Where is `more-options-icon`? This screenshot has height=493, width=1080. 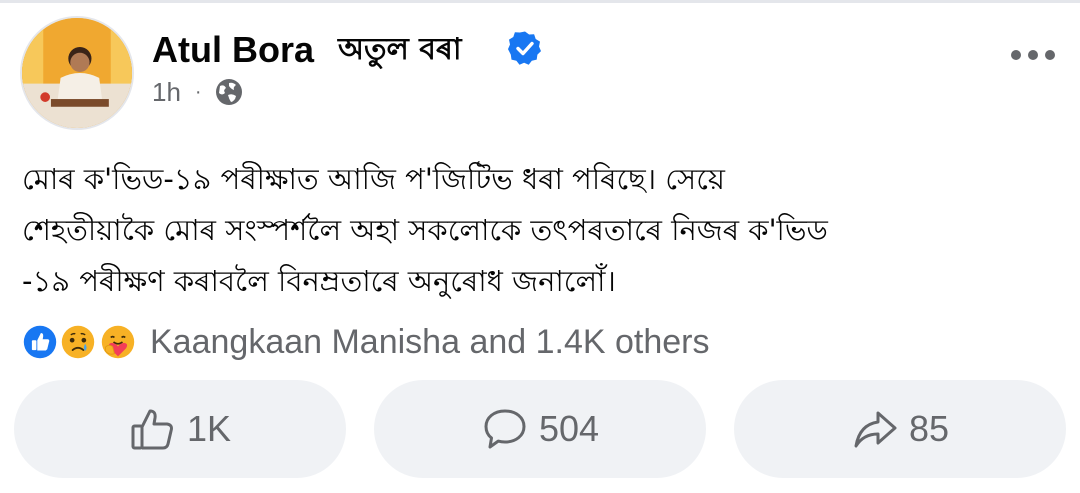
more-options-icon is located at coordinates (1033, 55).